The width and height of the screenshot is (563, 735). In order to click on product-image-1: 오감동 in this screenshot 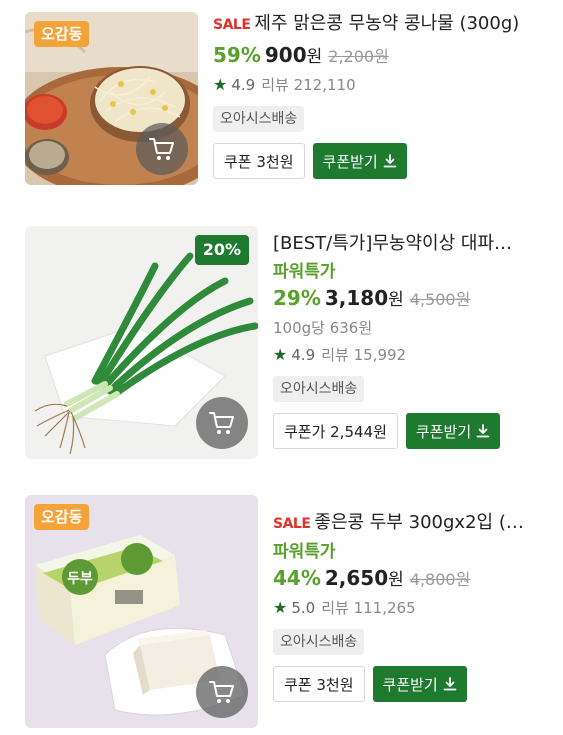, I will do `click(111, 98)`.